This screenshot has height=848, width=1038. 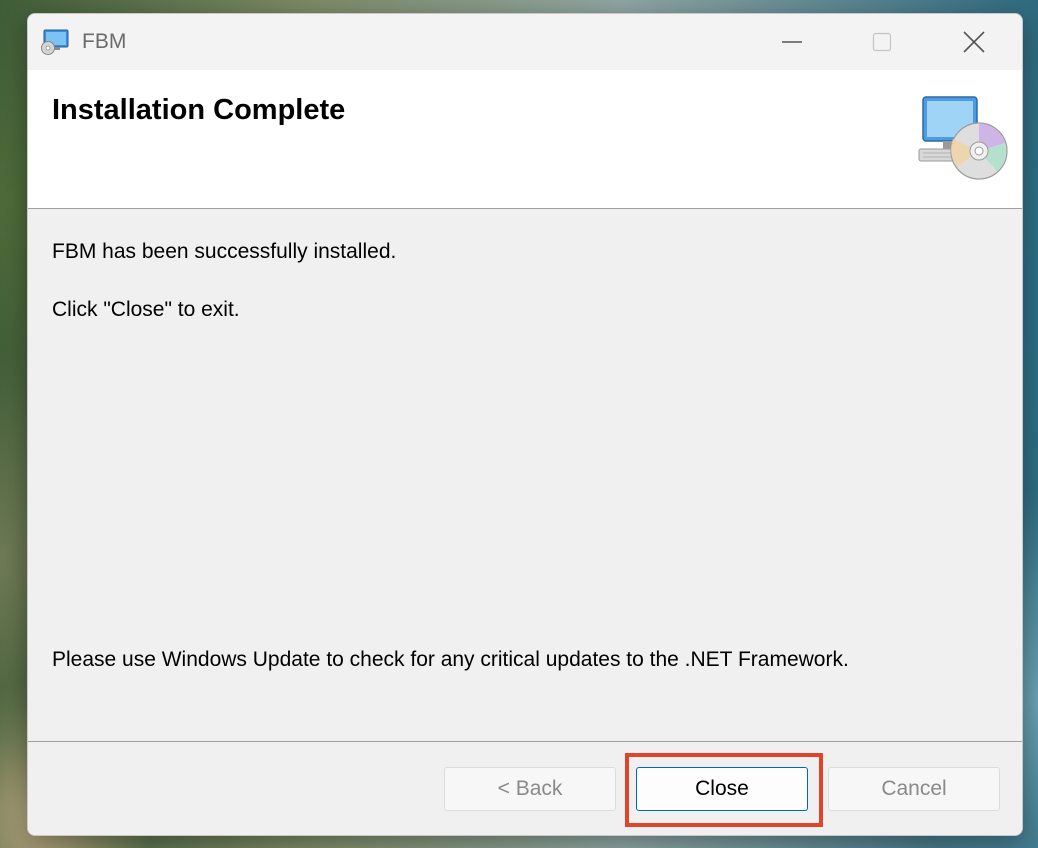 I want to click on minimize-icon, so click(x=792, y=42).